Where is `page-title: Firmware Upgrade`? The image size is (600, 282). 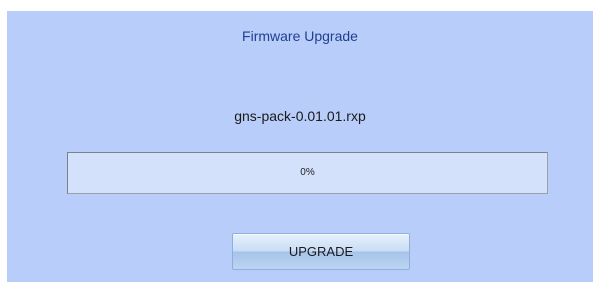
page-title: Firmware Upgrade is located at coordinates (300, 36).